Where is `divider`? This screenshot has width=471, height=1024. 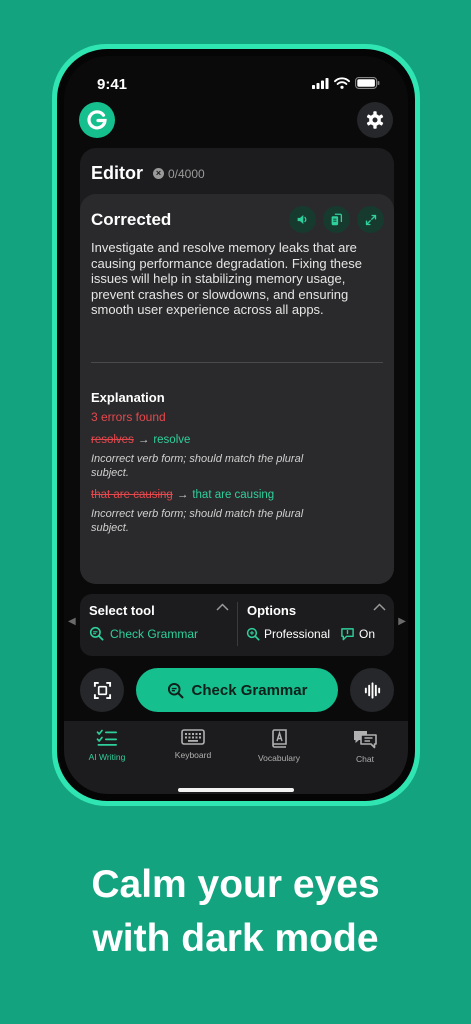
divider is located at coordinates (237, 362).